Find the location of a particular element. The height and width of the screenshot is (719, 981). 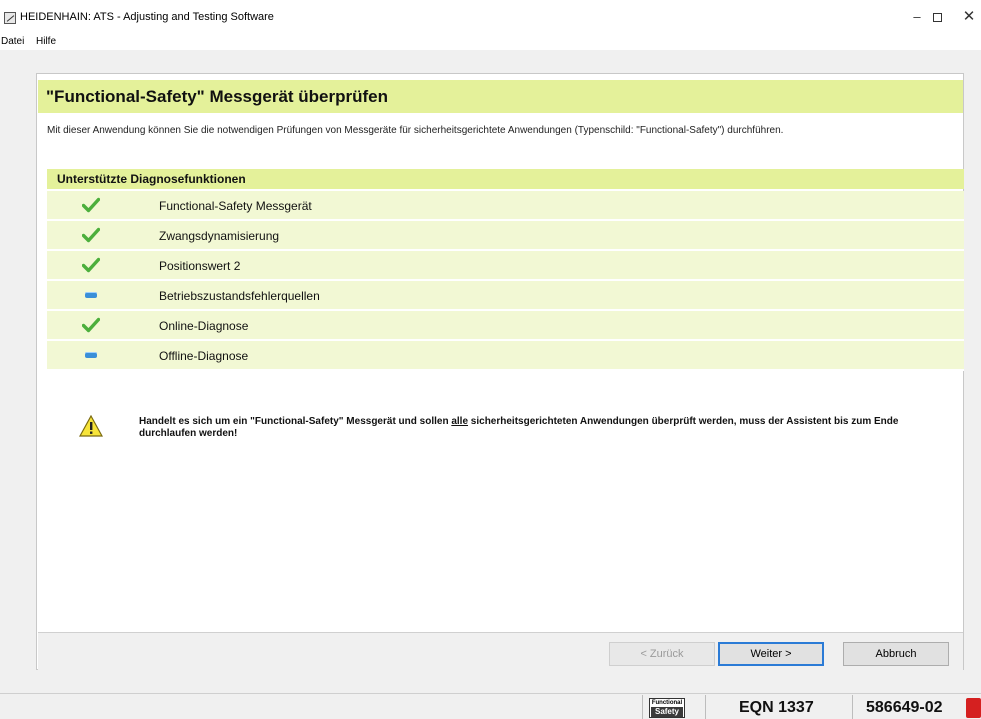

page-title: "Functional-Safety" Messgerät überprüfen is located at coordinates (217, 96).